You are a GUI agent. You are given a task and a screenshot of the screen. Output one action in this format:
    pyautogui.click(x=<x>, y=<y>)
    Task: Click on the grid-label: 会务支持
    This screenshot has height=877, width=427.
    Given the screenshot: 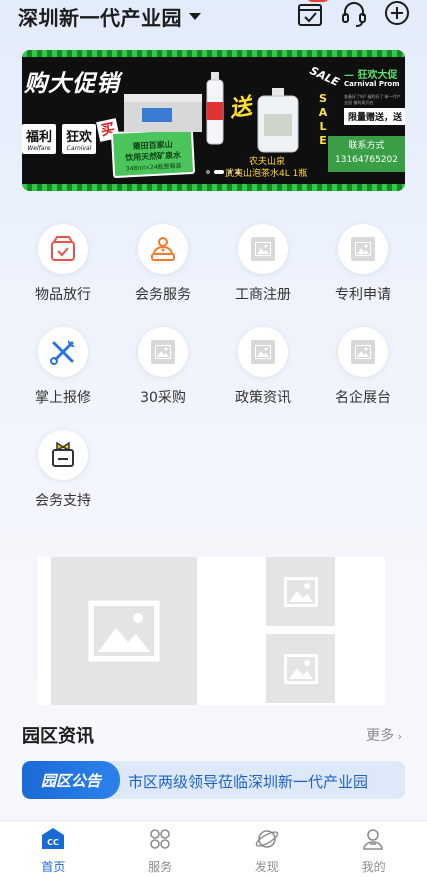 What is the action you would take?
    pyautogui.click(x=63, y=500)
    